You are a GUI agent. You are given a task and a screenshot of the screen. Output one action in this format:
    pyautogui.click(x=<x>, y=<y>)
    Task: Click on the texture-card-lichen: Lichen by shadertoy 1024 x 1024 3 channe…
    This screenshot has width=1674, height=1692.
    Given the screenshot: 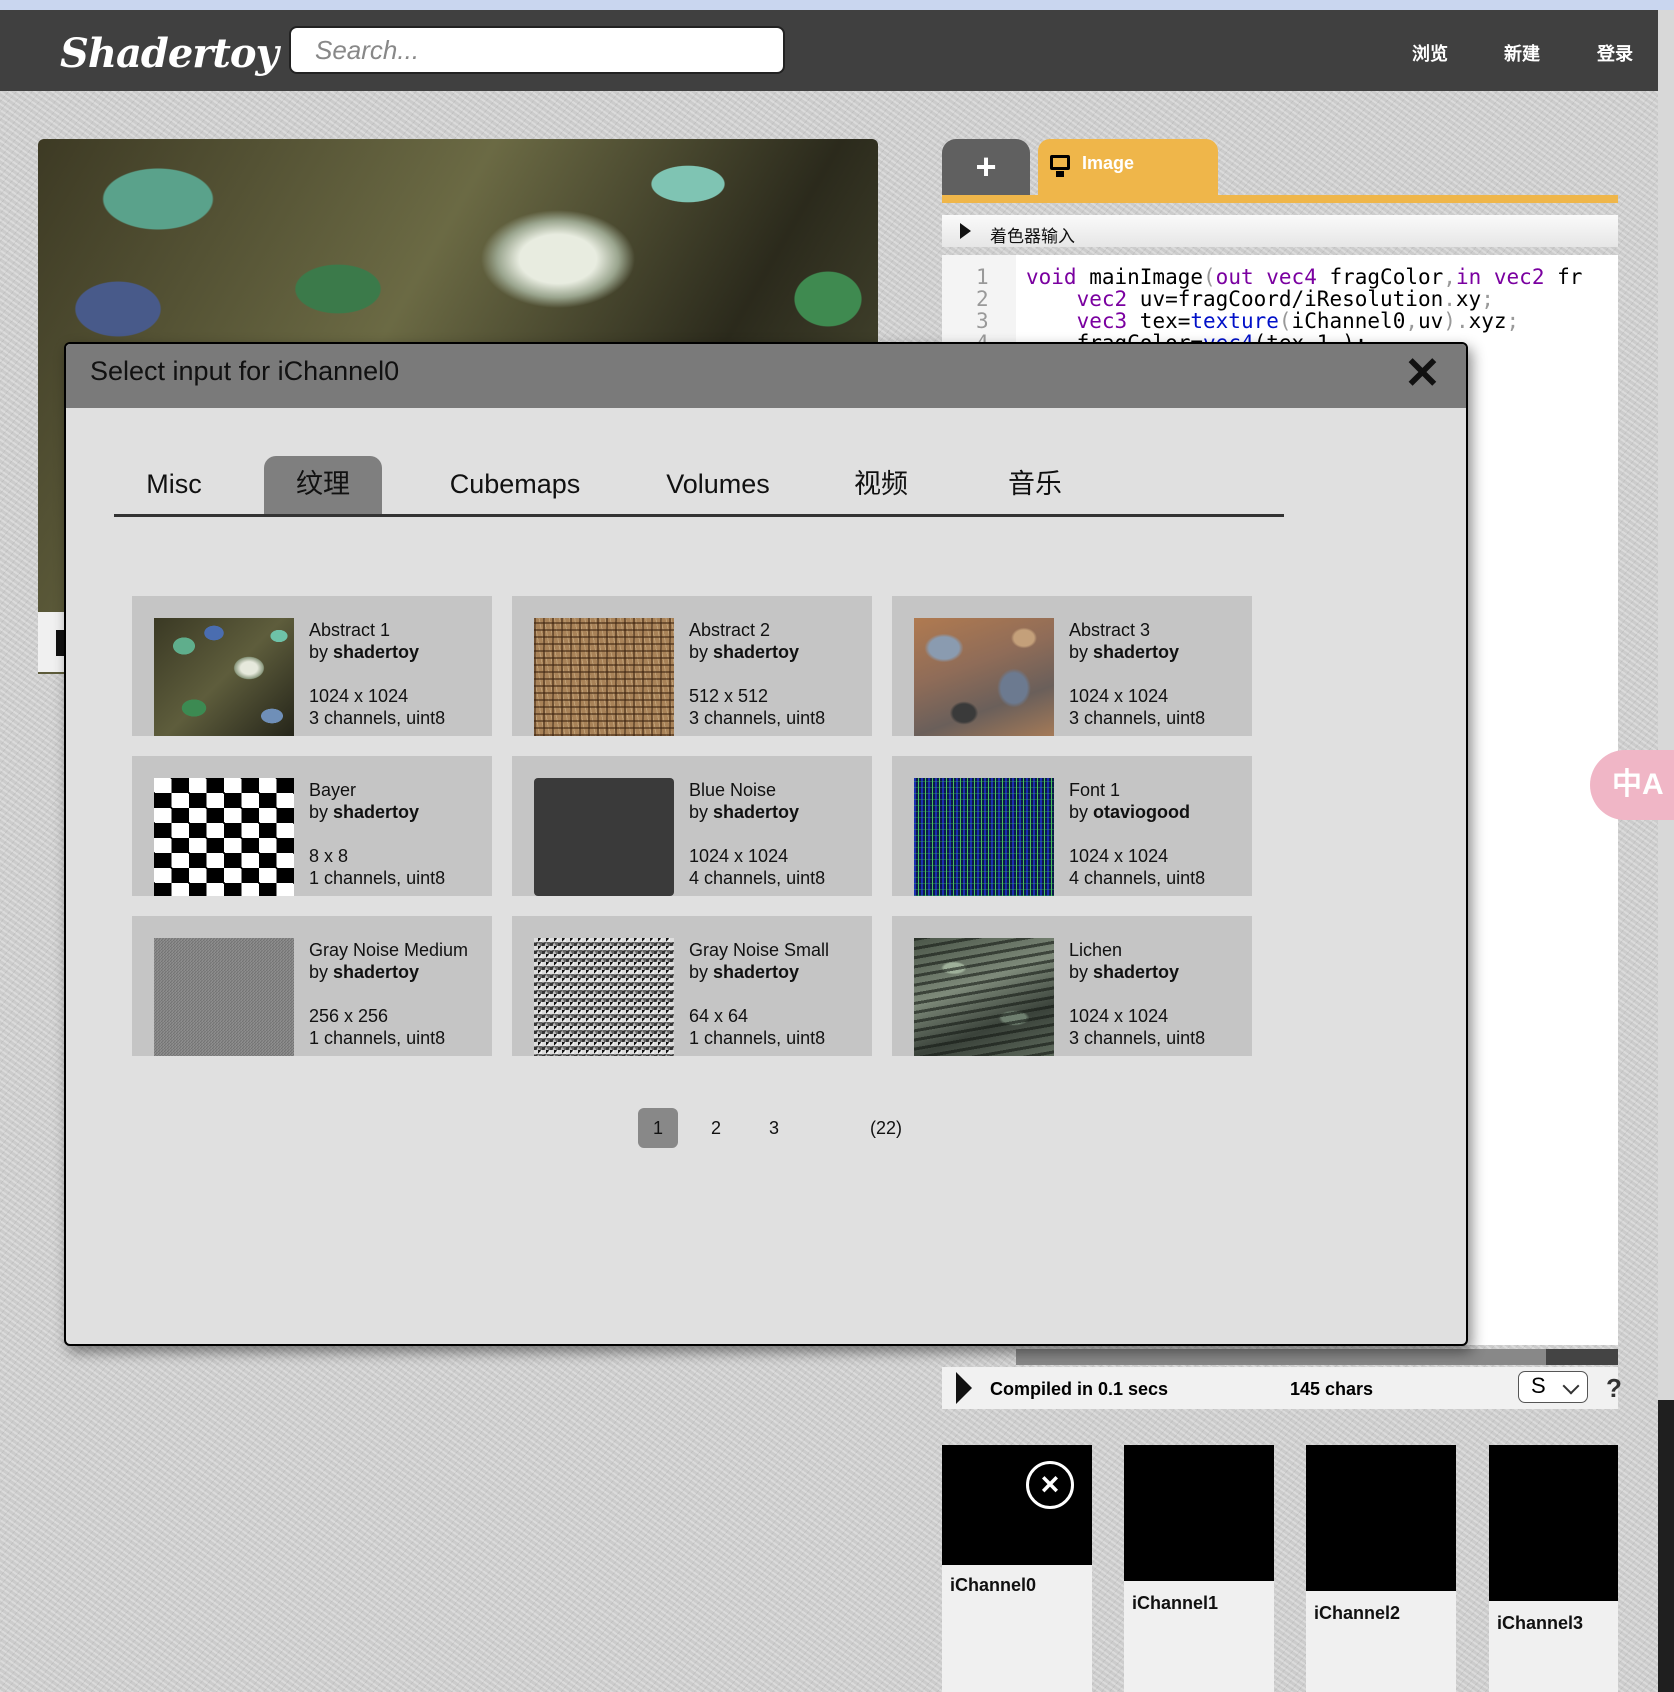 What is the action you would take?
    pyautogui.click(x=1072, y=986)
    